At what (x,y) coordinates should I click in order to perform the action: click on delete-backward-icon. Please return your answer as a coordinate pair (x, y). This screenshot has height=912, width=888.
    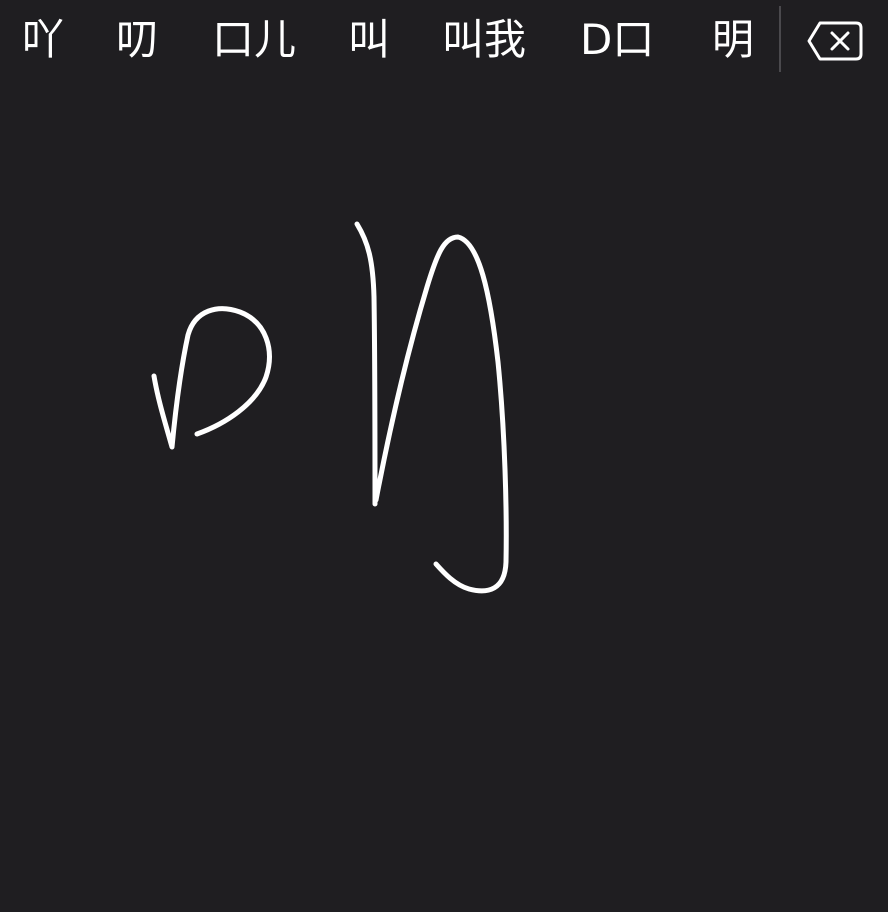
    Looking at the image, I should click on (835, 41).